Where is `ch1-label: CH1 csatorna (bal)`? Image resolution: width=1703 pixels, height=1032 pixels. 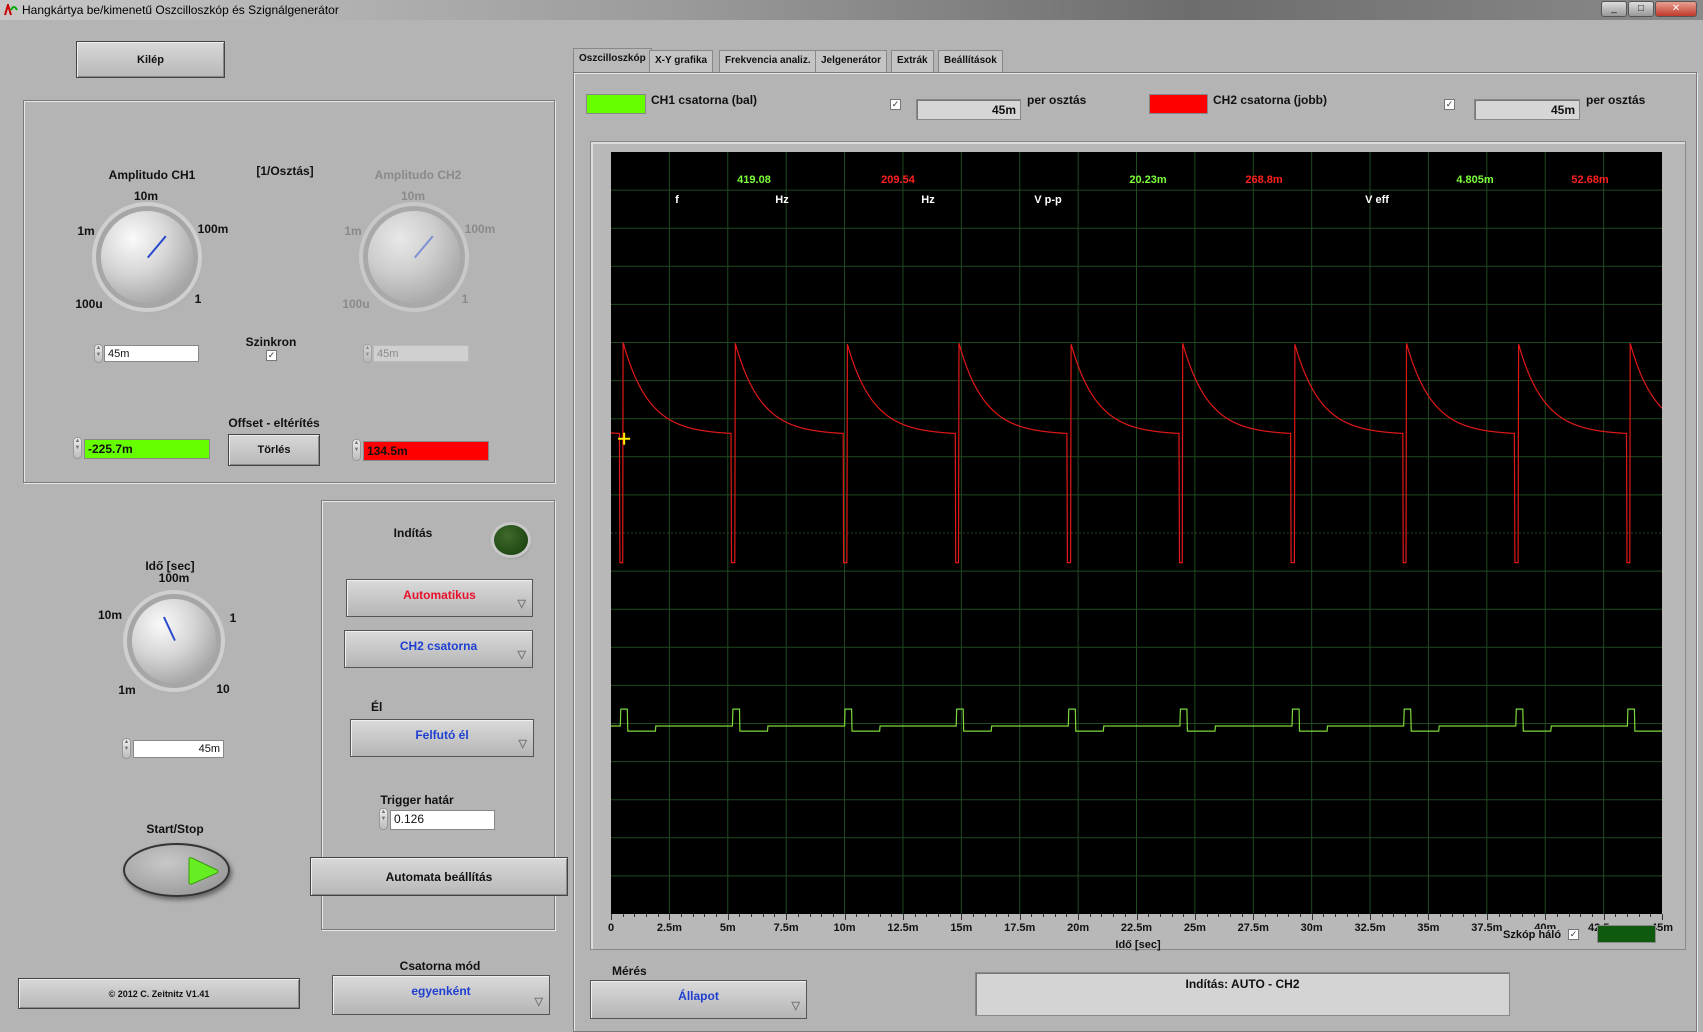
ch1-label: CH1 csatorna (bal) is located at coordinates (704, 100).